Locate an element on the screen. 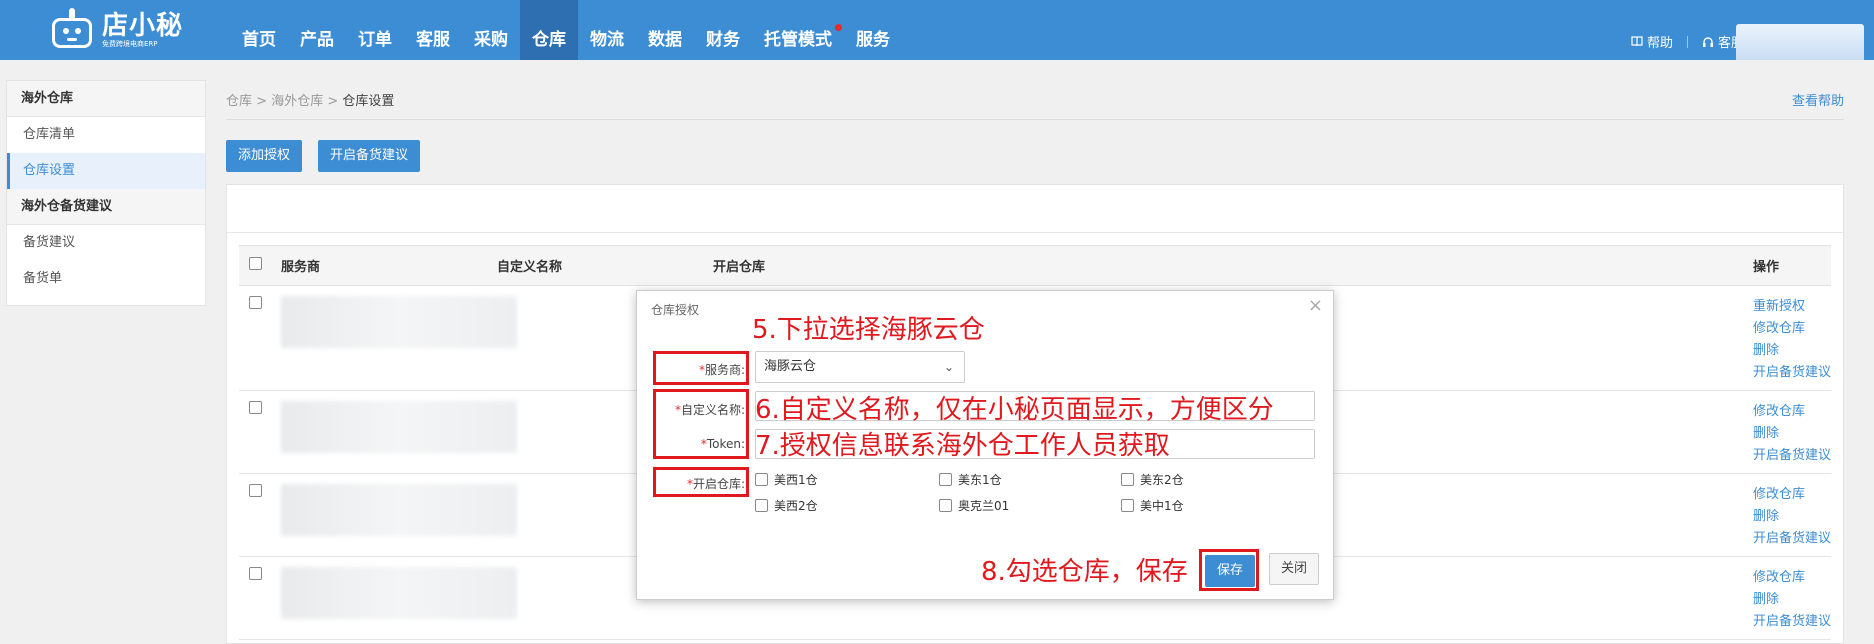 The height and width of the screenshot is (644, 1874). nav-logistics: 物流 is located at coordinates (607, 30).